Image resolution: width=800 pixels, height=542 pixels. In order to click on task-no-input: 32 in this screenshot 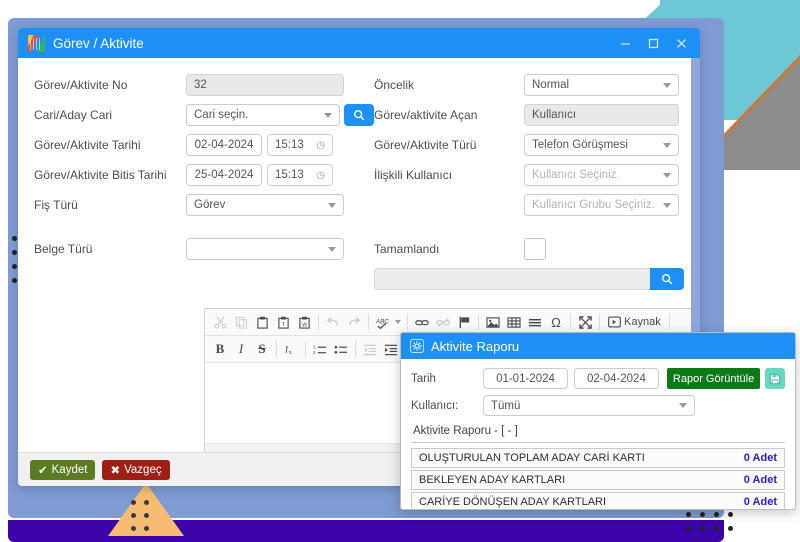, I will do `click(265, 85)`.